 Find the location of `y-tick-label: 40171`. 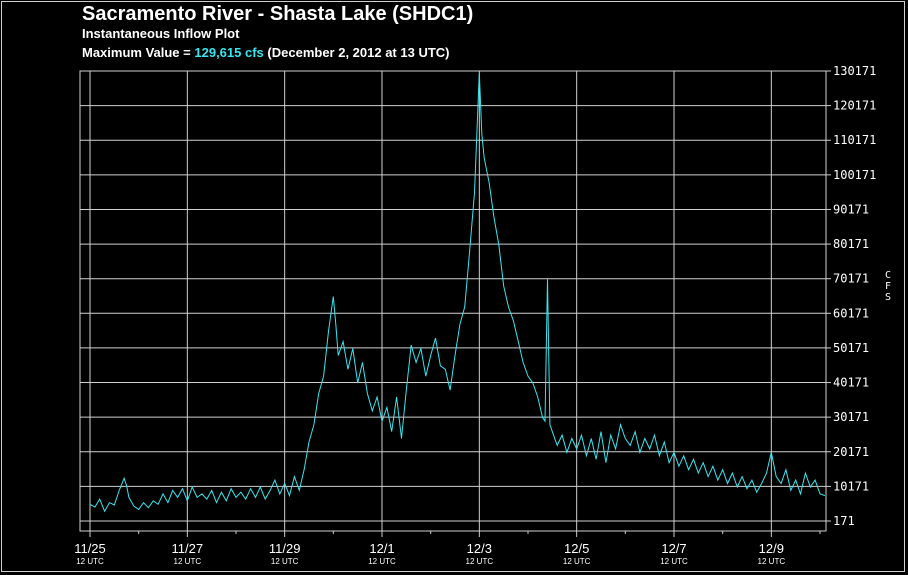

y-tick-label: 40171 is located at coordinates (851, 383).